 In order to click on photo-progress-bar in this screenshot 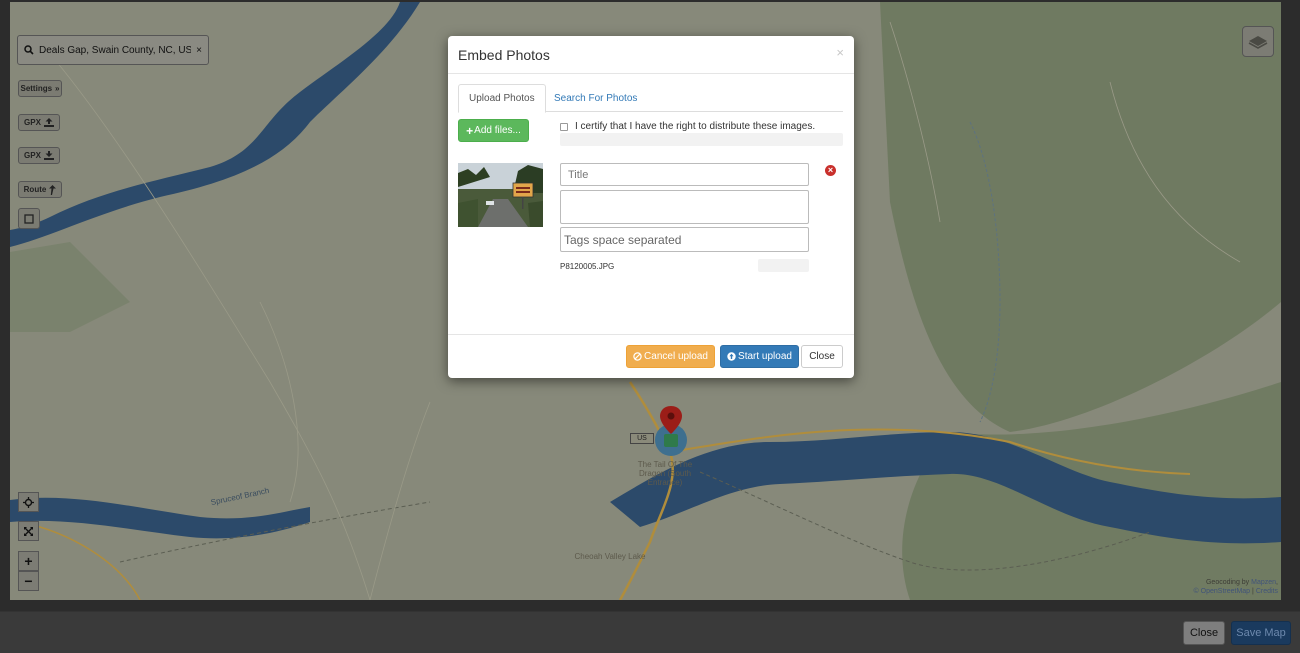, I will do `click(783, 265)`.